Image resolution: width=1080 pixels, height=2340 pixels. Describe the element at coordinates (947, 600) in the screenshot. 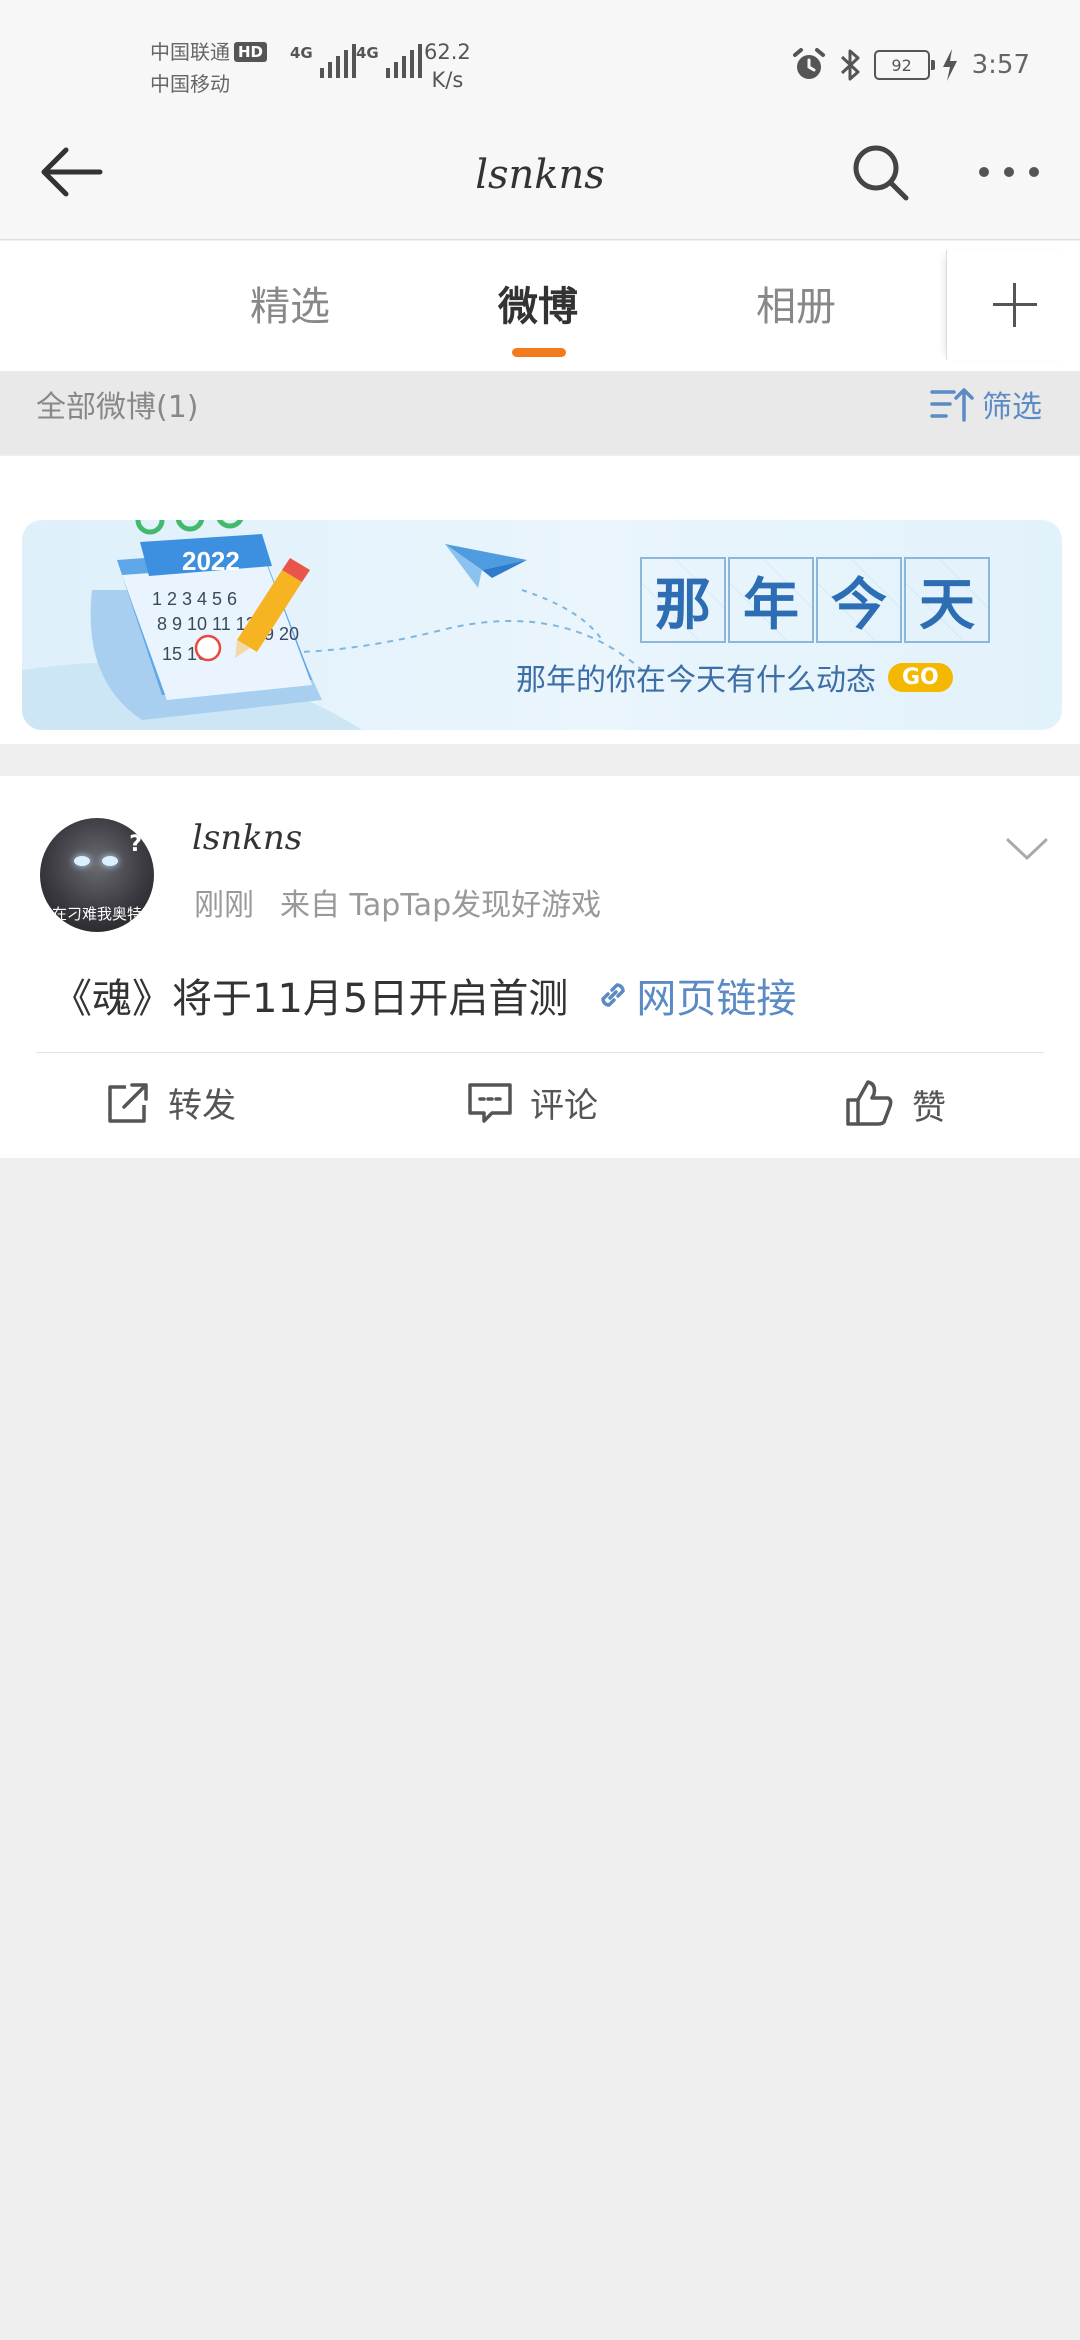

I see `banner-title-char: 天` at that location.